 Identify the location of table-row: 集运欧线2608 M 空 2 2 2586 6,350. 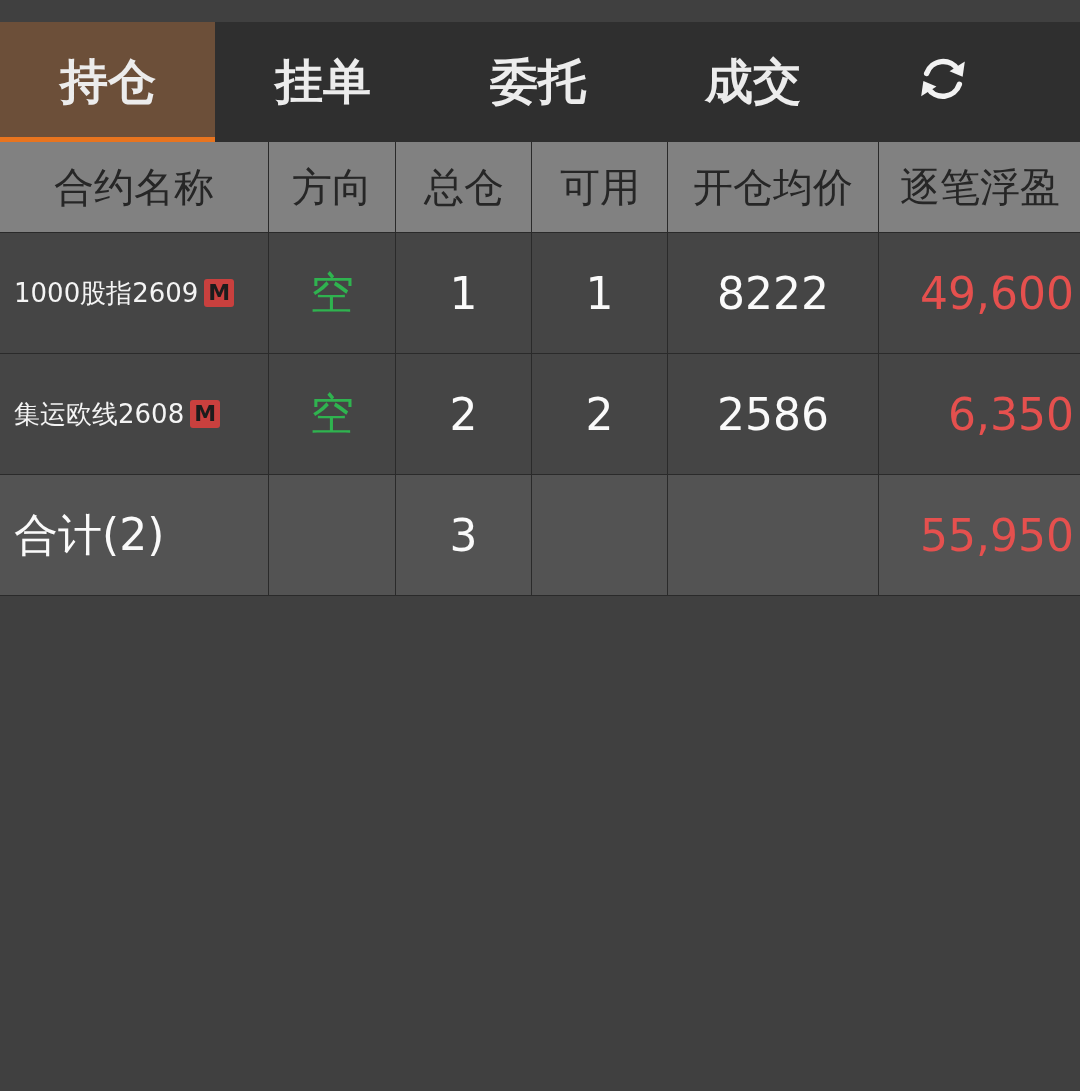
(540, 414).